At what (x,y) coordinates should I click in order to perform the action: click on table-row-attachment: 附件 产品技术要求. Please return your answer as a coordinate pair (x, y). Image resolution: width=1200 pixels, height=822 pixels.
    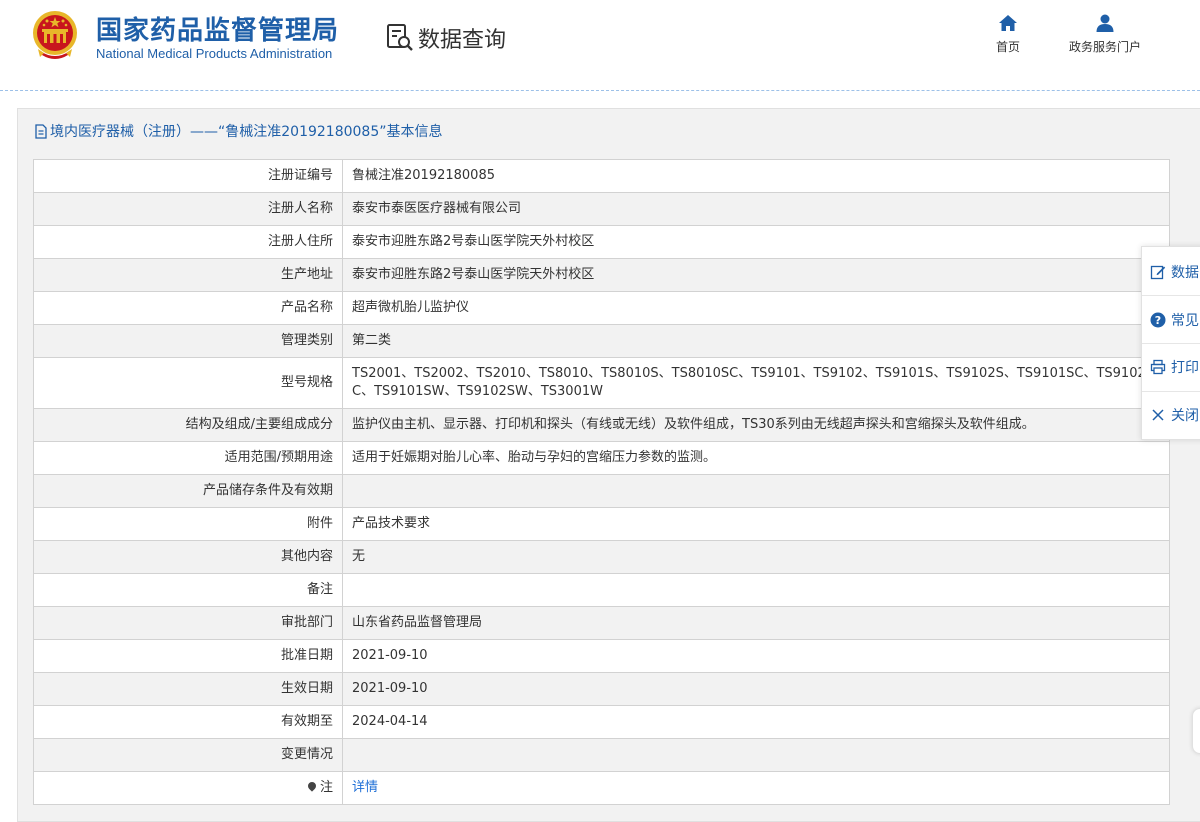
    Looking at the image, I should click on (601, 524).